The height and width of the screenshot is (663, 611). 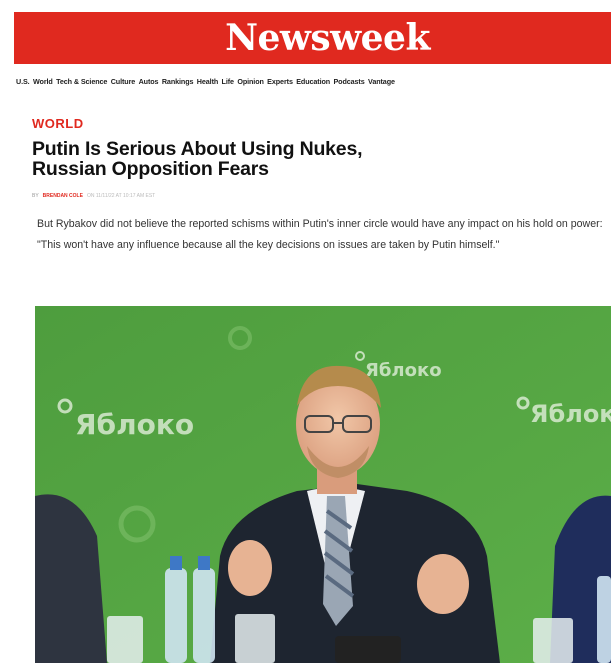 I want to click on headline-line-1: Putin Is Serious About Using Nukes,, so click(x=197, y=149).